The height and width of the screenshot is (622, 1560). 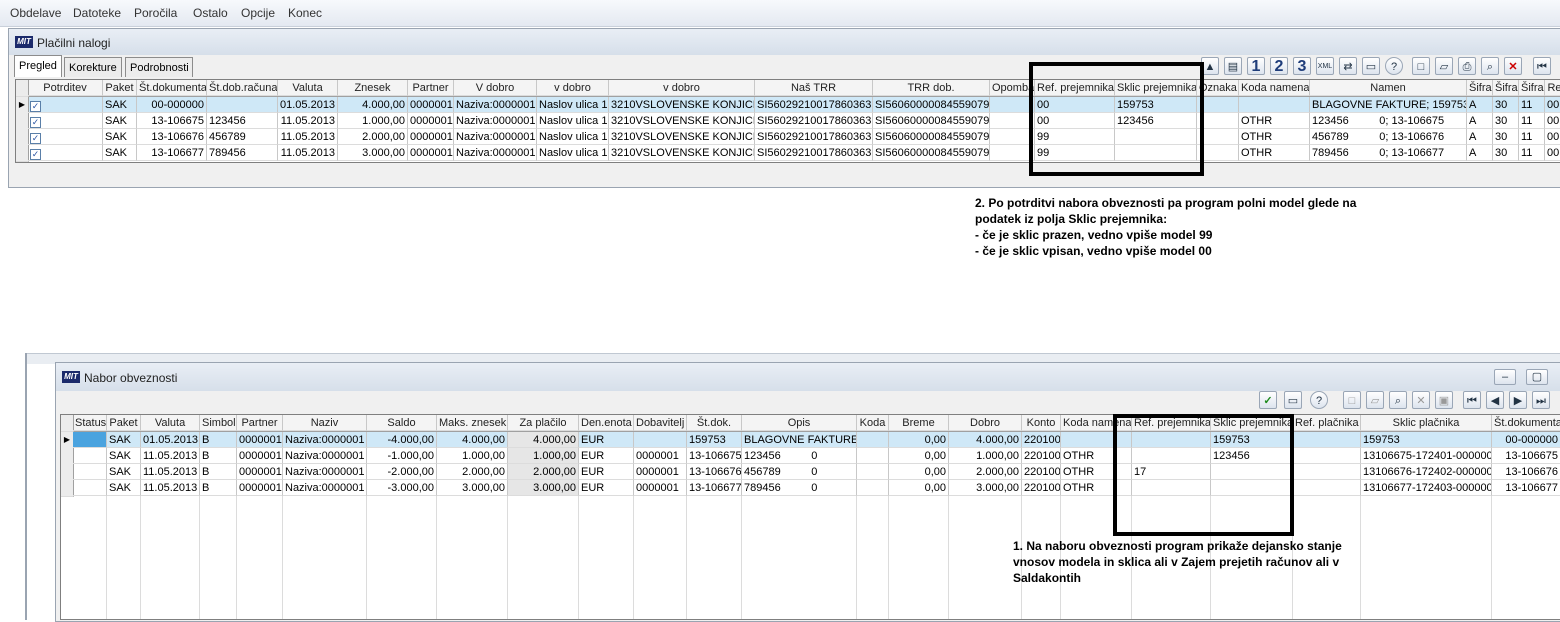 I want to click on documents-icon: ▤, so click(x=1233, y=66).